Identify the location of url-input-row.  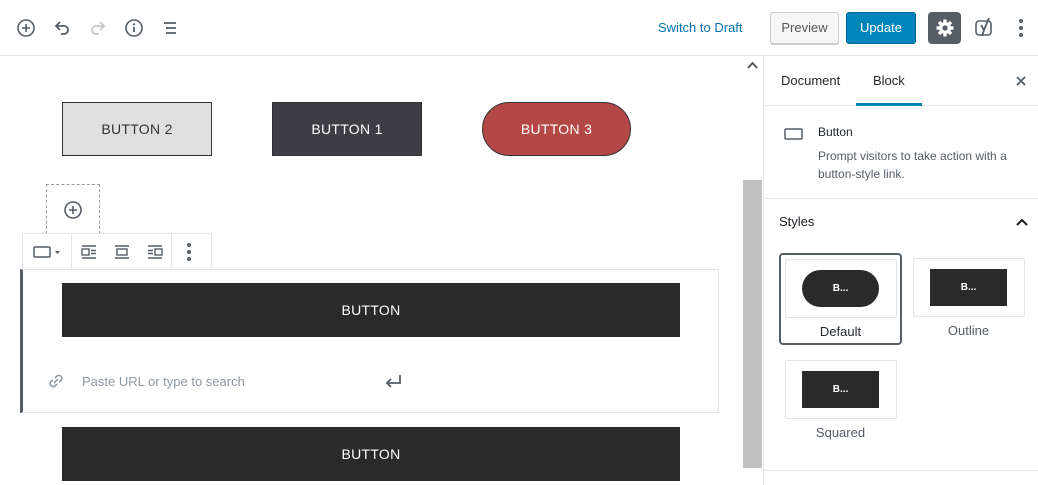
(226, 381).